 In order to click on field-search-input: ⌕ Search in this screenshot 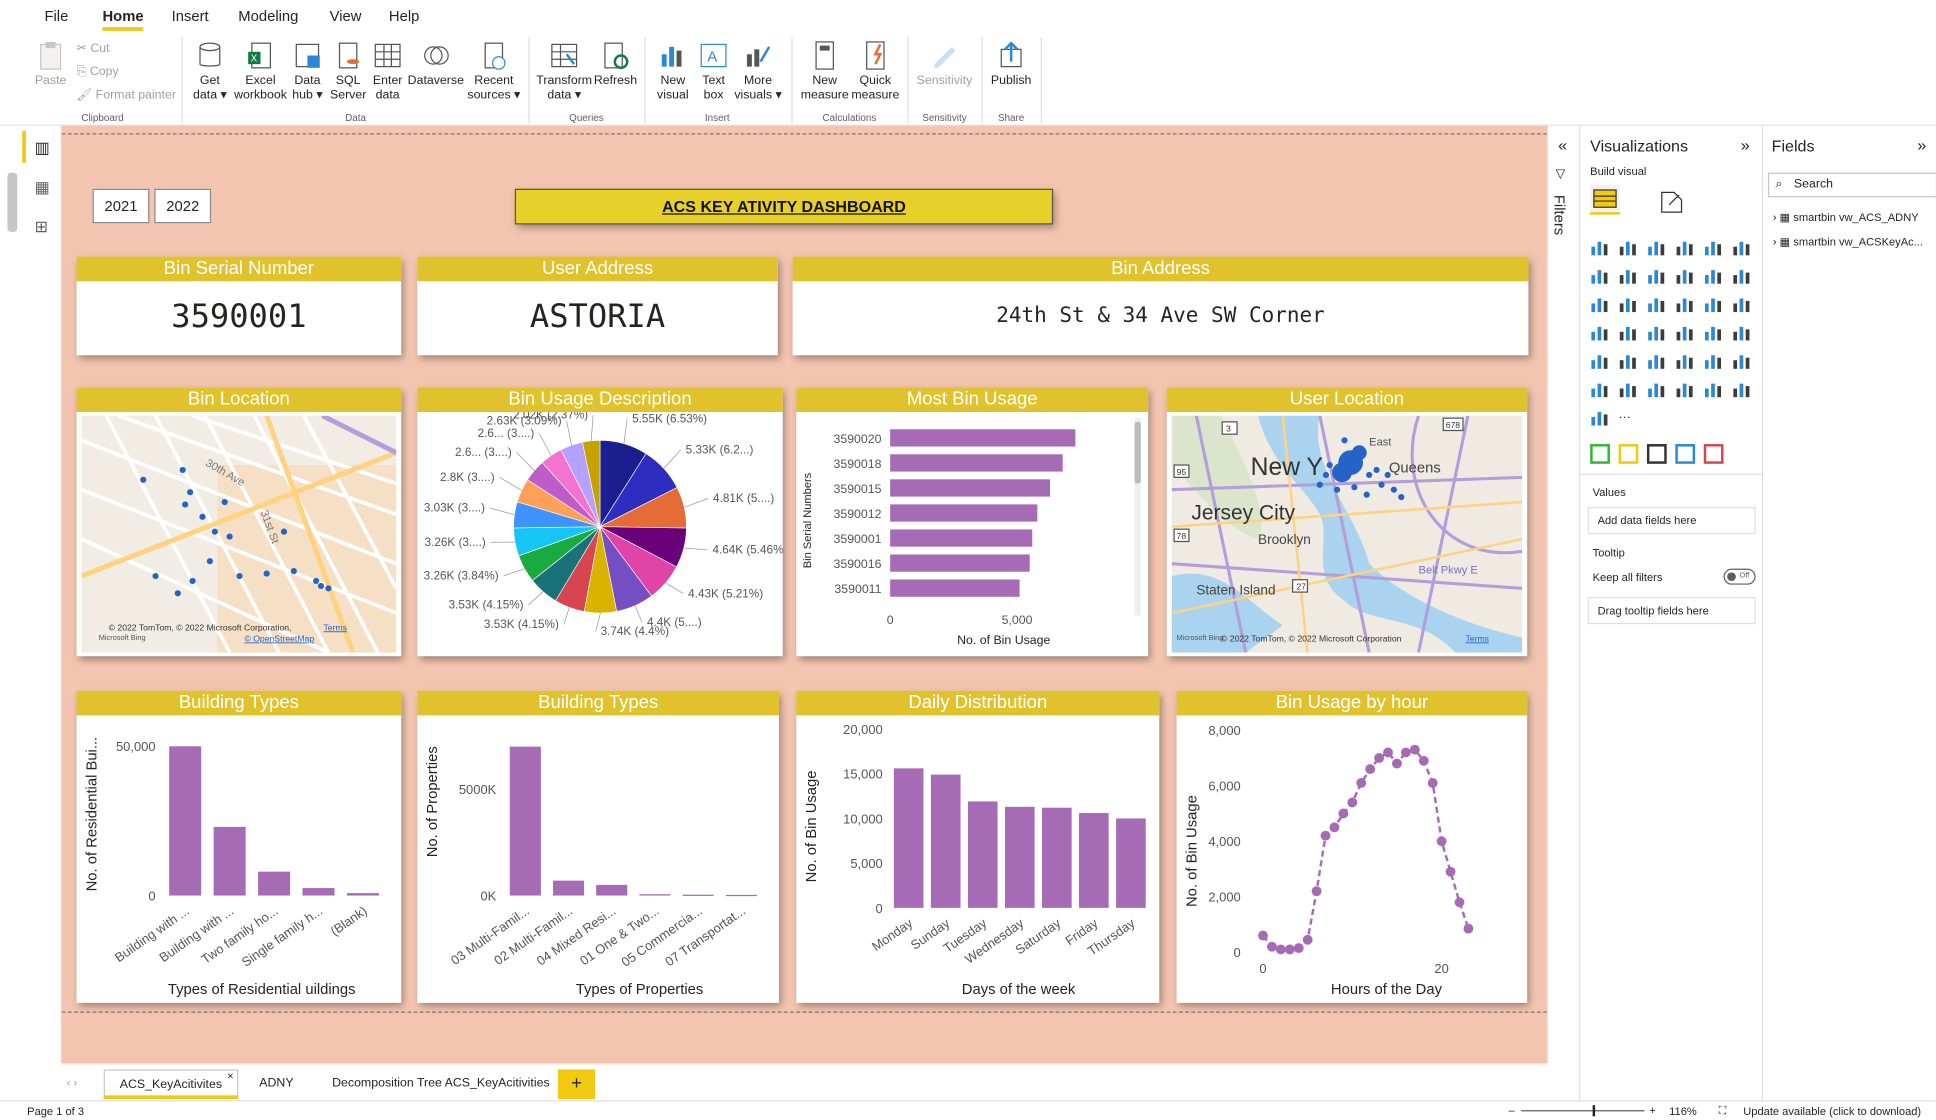, I will do `click(1851, 185)`.